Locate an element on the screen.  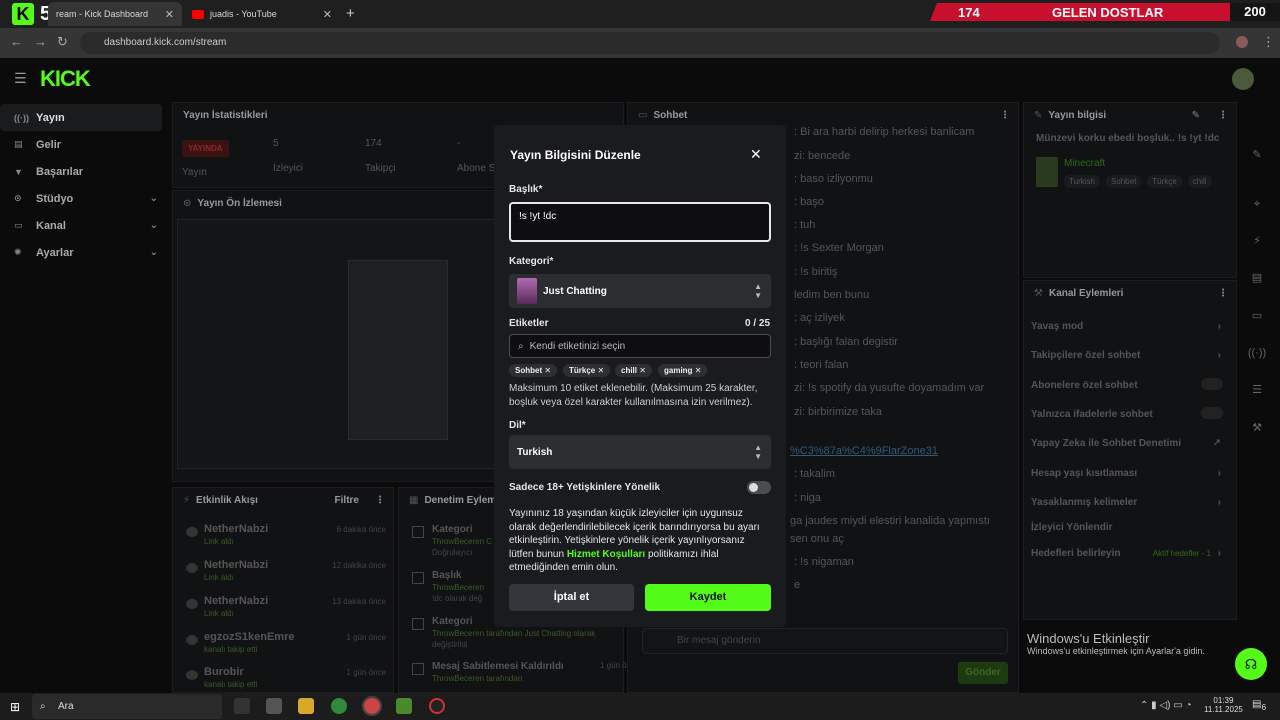
windows-start-icon: ⊞ is located at coordinates (15, 707).